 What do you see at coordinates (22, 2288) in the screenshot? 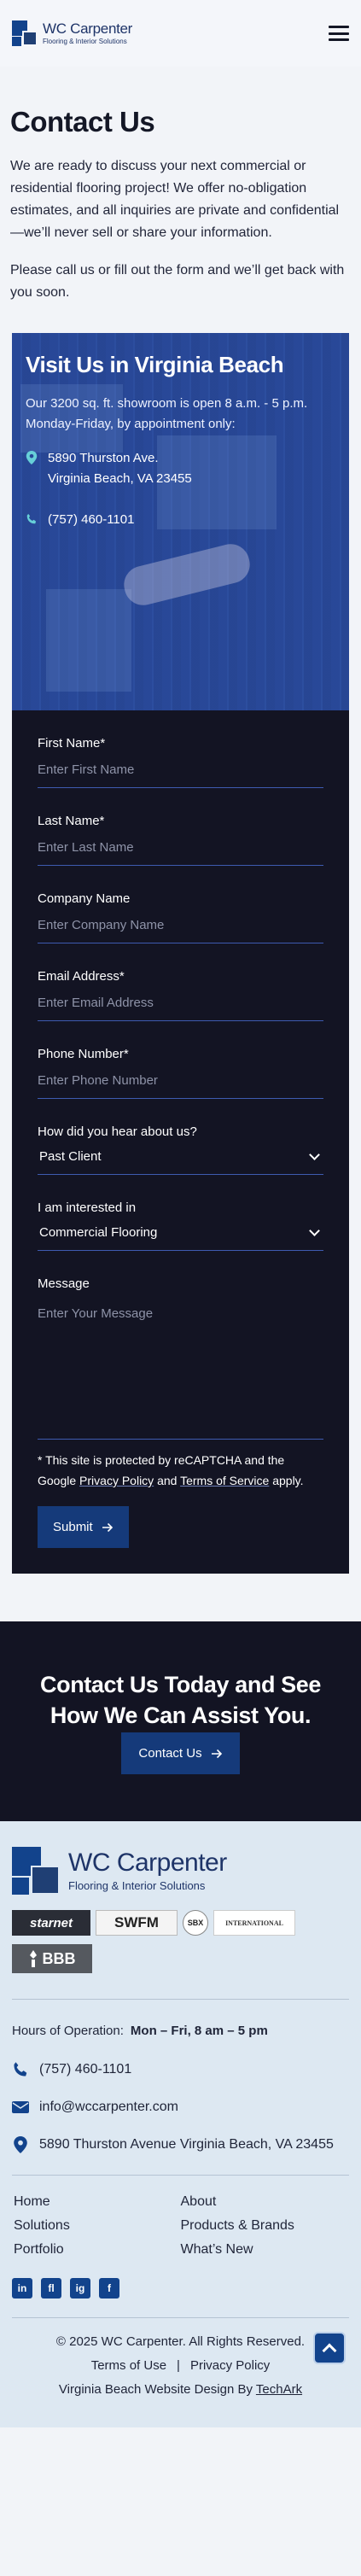
I see `linkedin-icon: in` at bounding box center [22, 2288].